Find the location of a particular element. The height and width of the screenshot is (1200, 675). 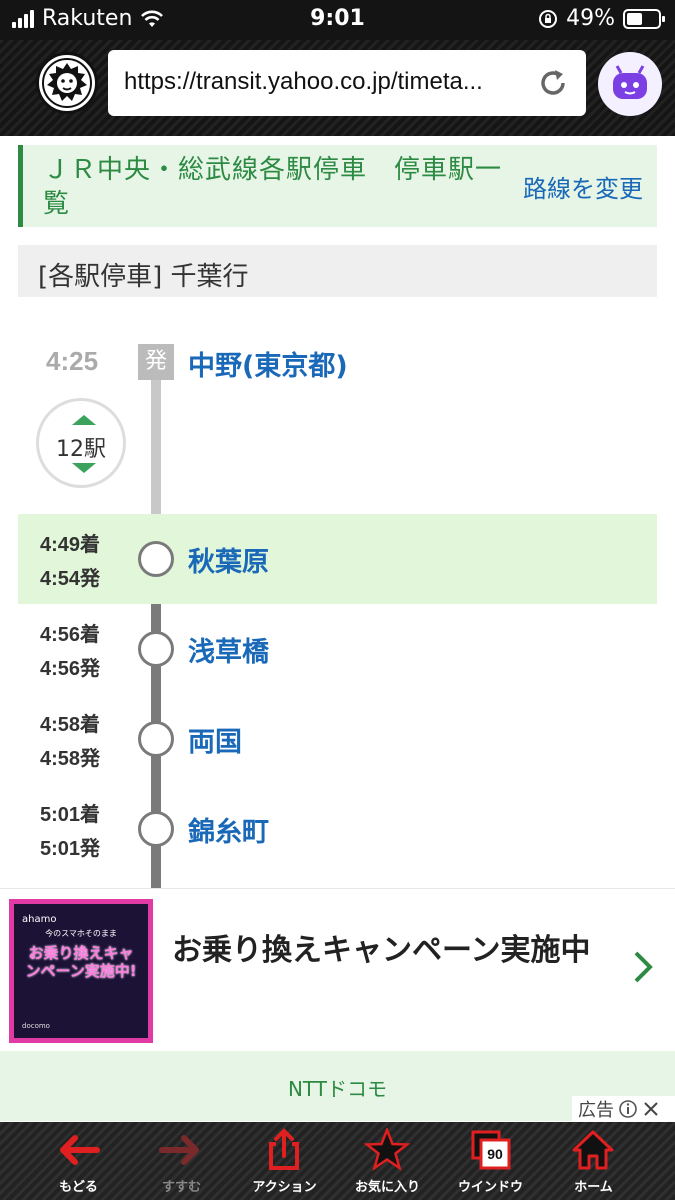

battery-icon is located at coordinates (644, 18).